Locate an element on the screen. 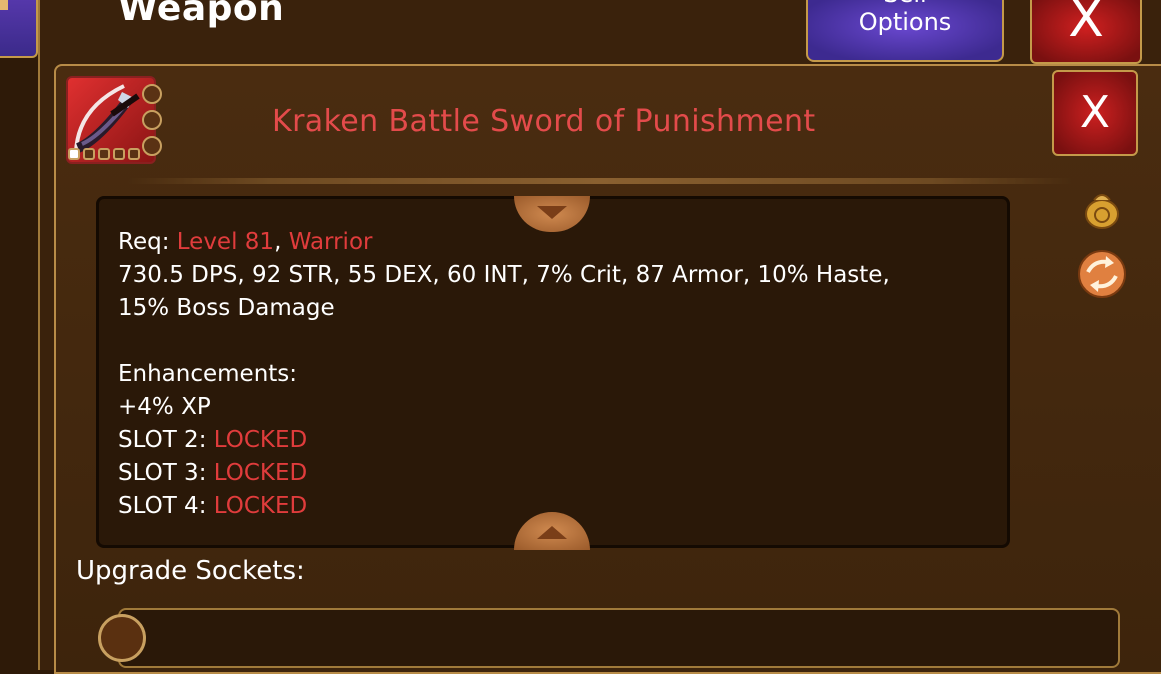  enhancement-row: SLOT 2: LOCKED is located at coordinates (558, 440).